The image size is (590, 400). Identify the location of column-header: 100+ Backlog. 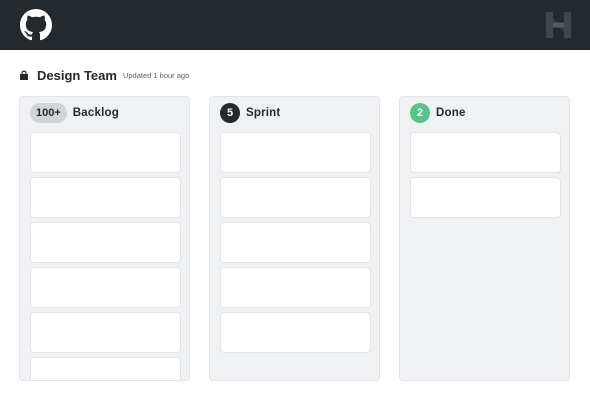
(74, 113).